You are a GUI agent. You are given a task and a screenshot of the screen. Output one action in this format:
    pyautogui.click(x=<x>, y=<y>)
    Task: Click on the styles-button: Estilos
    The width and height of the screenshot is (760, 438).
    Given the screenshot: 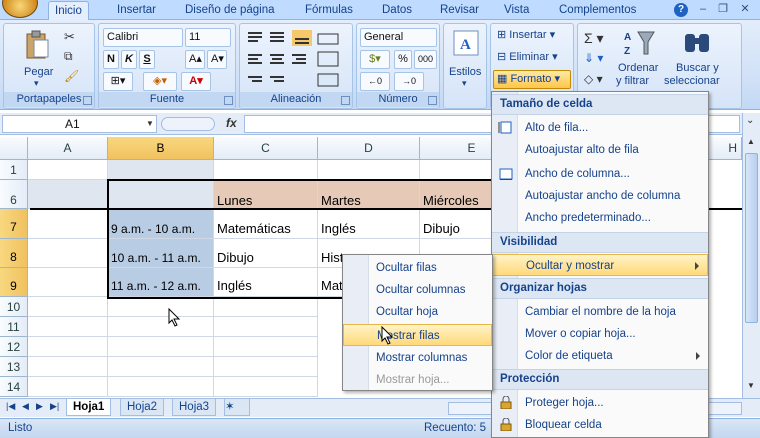 What is the action you would take?
    pyautogui.click(x=465, y=72)
    